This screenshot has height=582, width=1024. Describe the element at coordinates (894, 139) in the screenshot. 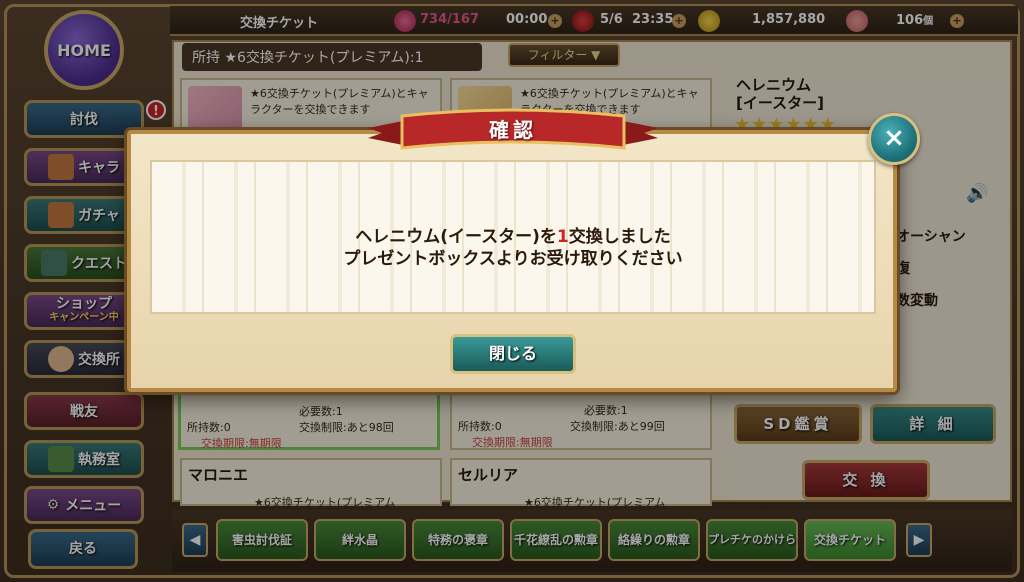

I see `close-icon: ×` at that location.